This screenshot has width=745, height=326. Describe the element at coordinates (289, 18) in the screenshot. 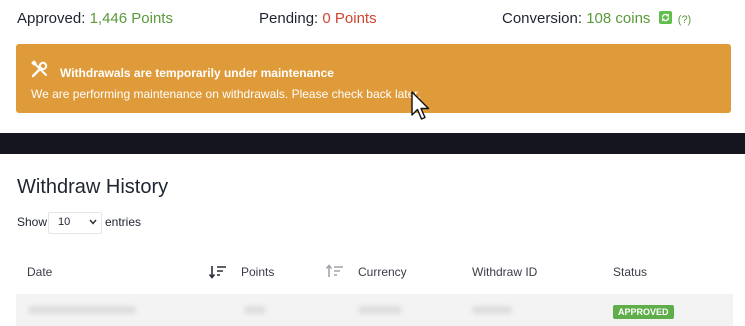

I see `pending-label: Pending:` at that location.